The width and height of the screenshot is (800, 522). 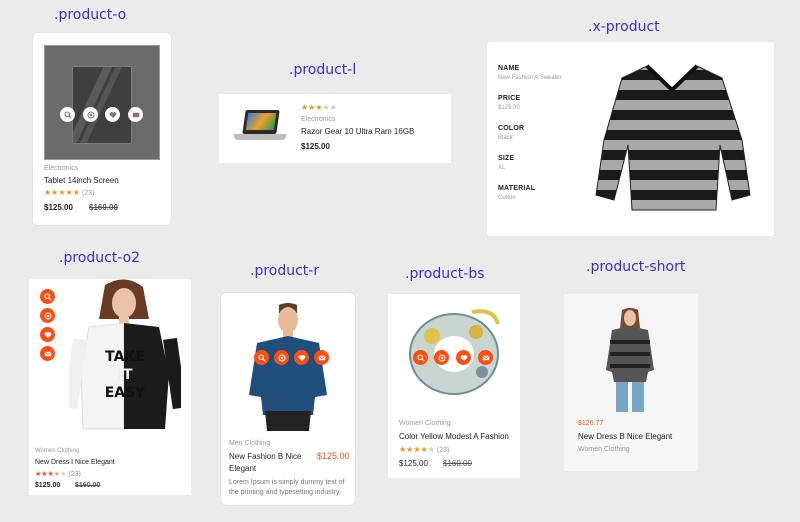 I want to click on spec-price-key: PRICE, so click(x=509, y=98).